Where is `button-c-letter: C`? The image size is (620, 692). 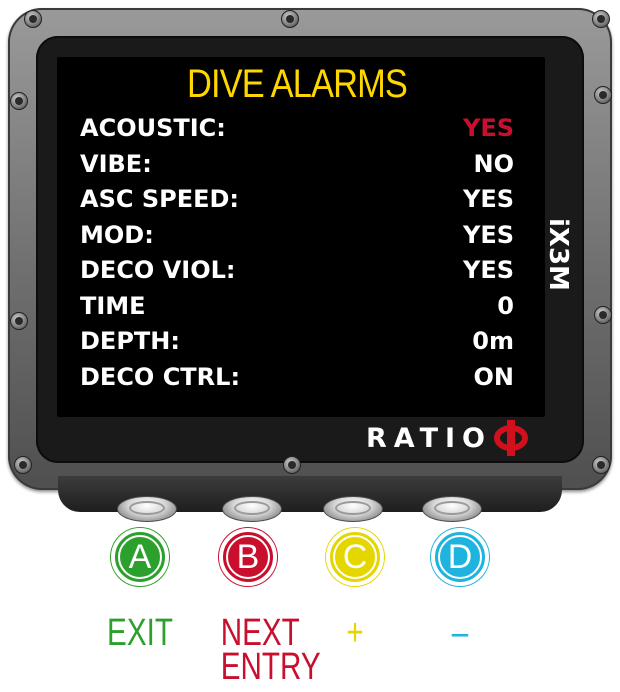 button-c-letter: C is located at coordinates (355, 557).